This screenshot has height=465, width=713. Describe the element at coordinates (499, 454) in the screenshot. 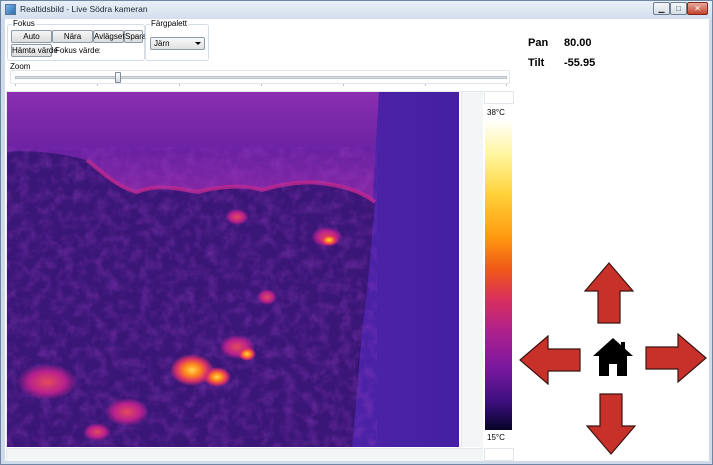

I see `scale-bottom-field` at that location.